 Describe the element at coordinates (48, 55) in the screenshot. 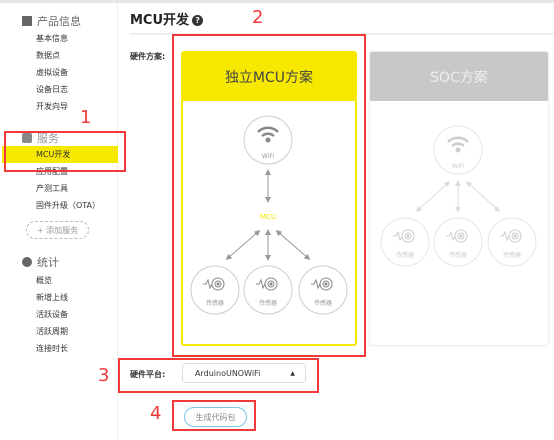

I see `sidebar-item-datapoints: 数据点` at that location.